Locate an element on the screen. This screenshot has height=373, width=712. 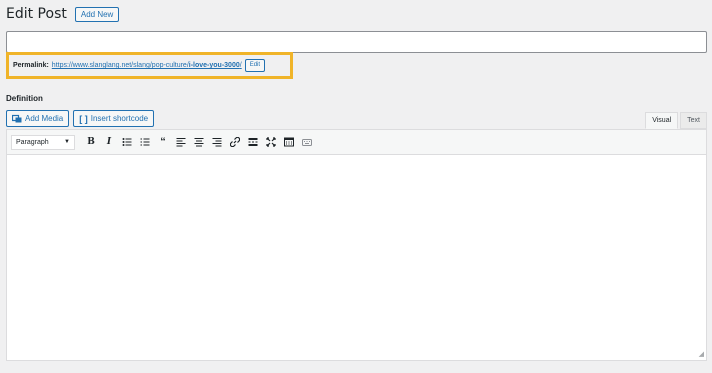
permalink-label: Permalink: is located at coordinates (31, 65).